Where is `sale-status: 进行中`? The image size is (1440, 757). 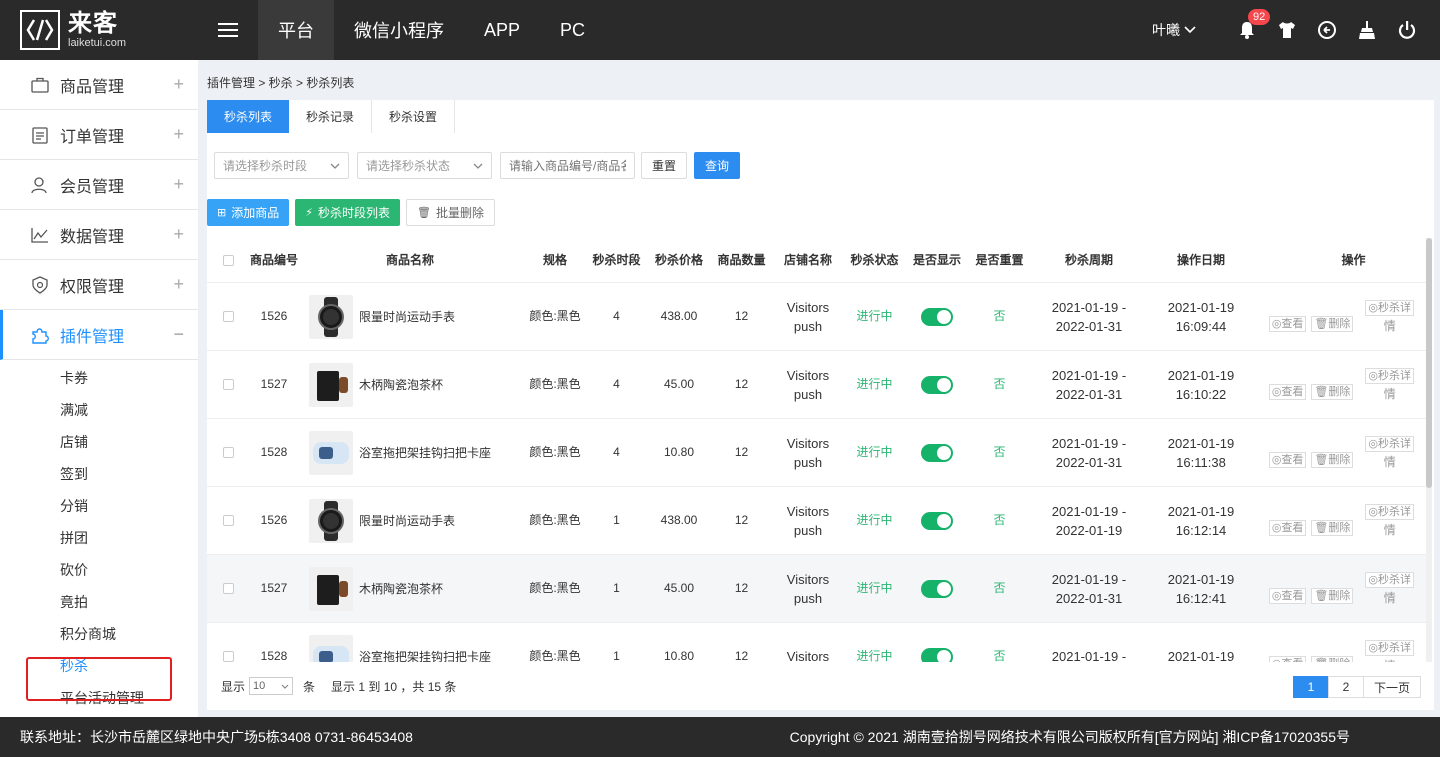
sale-status: 进行中 is located at coordinates (874, 588).